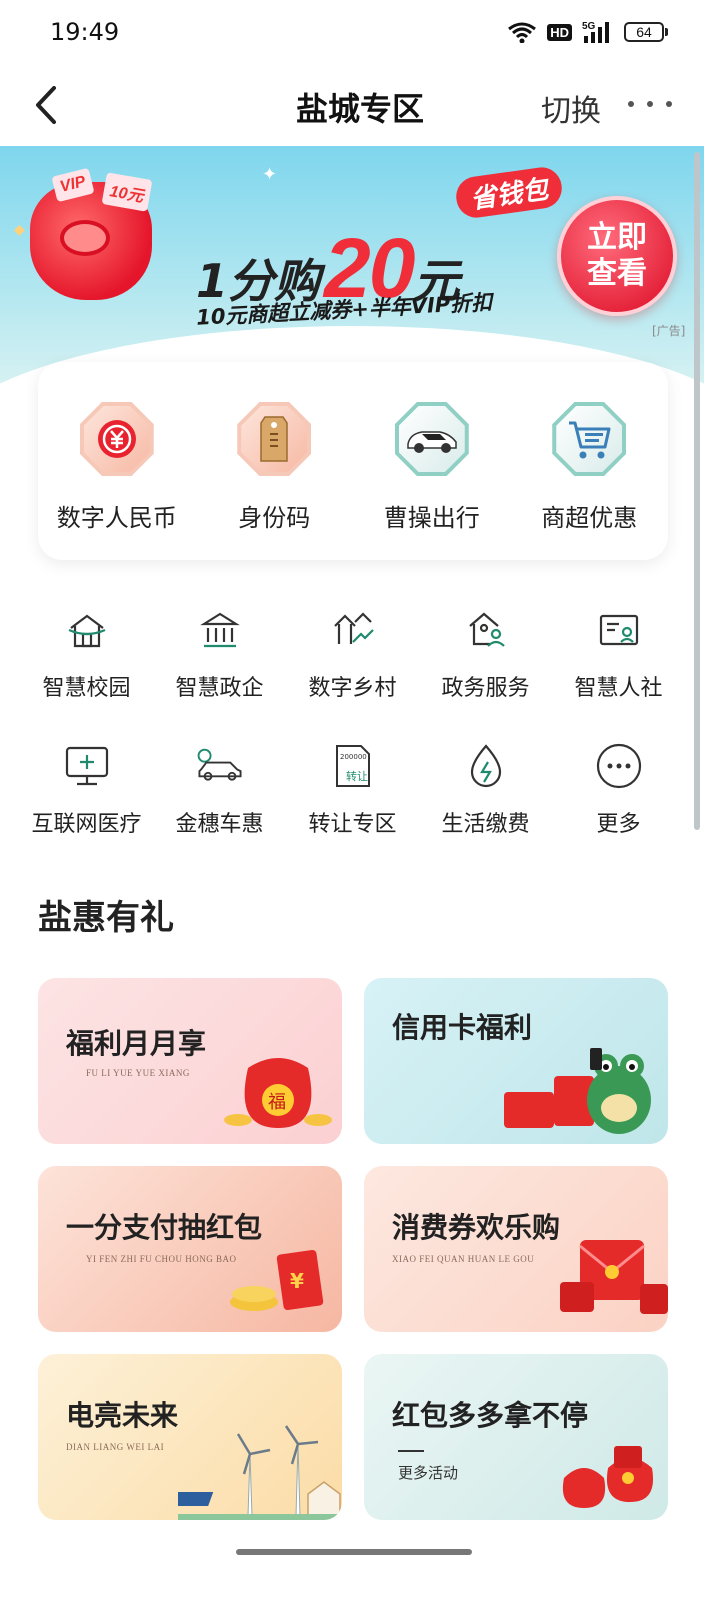  Describe the element at coordinates (352, 824) in the screenshot. I see `service-label: 转让专区` at that location.